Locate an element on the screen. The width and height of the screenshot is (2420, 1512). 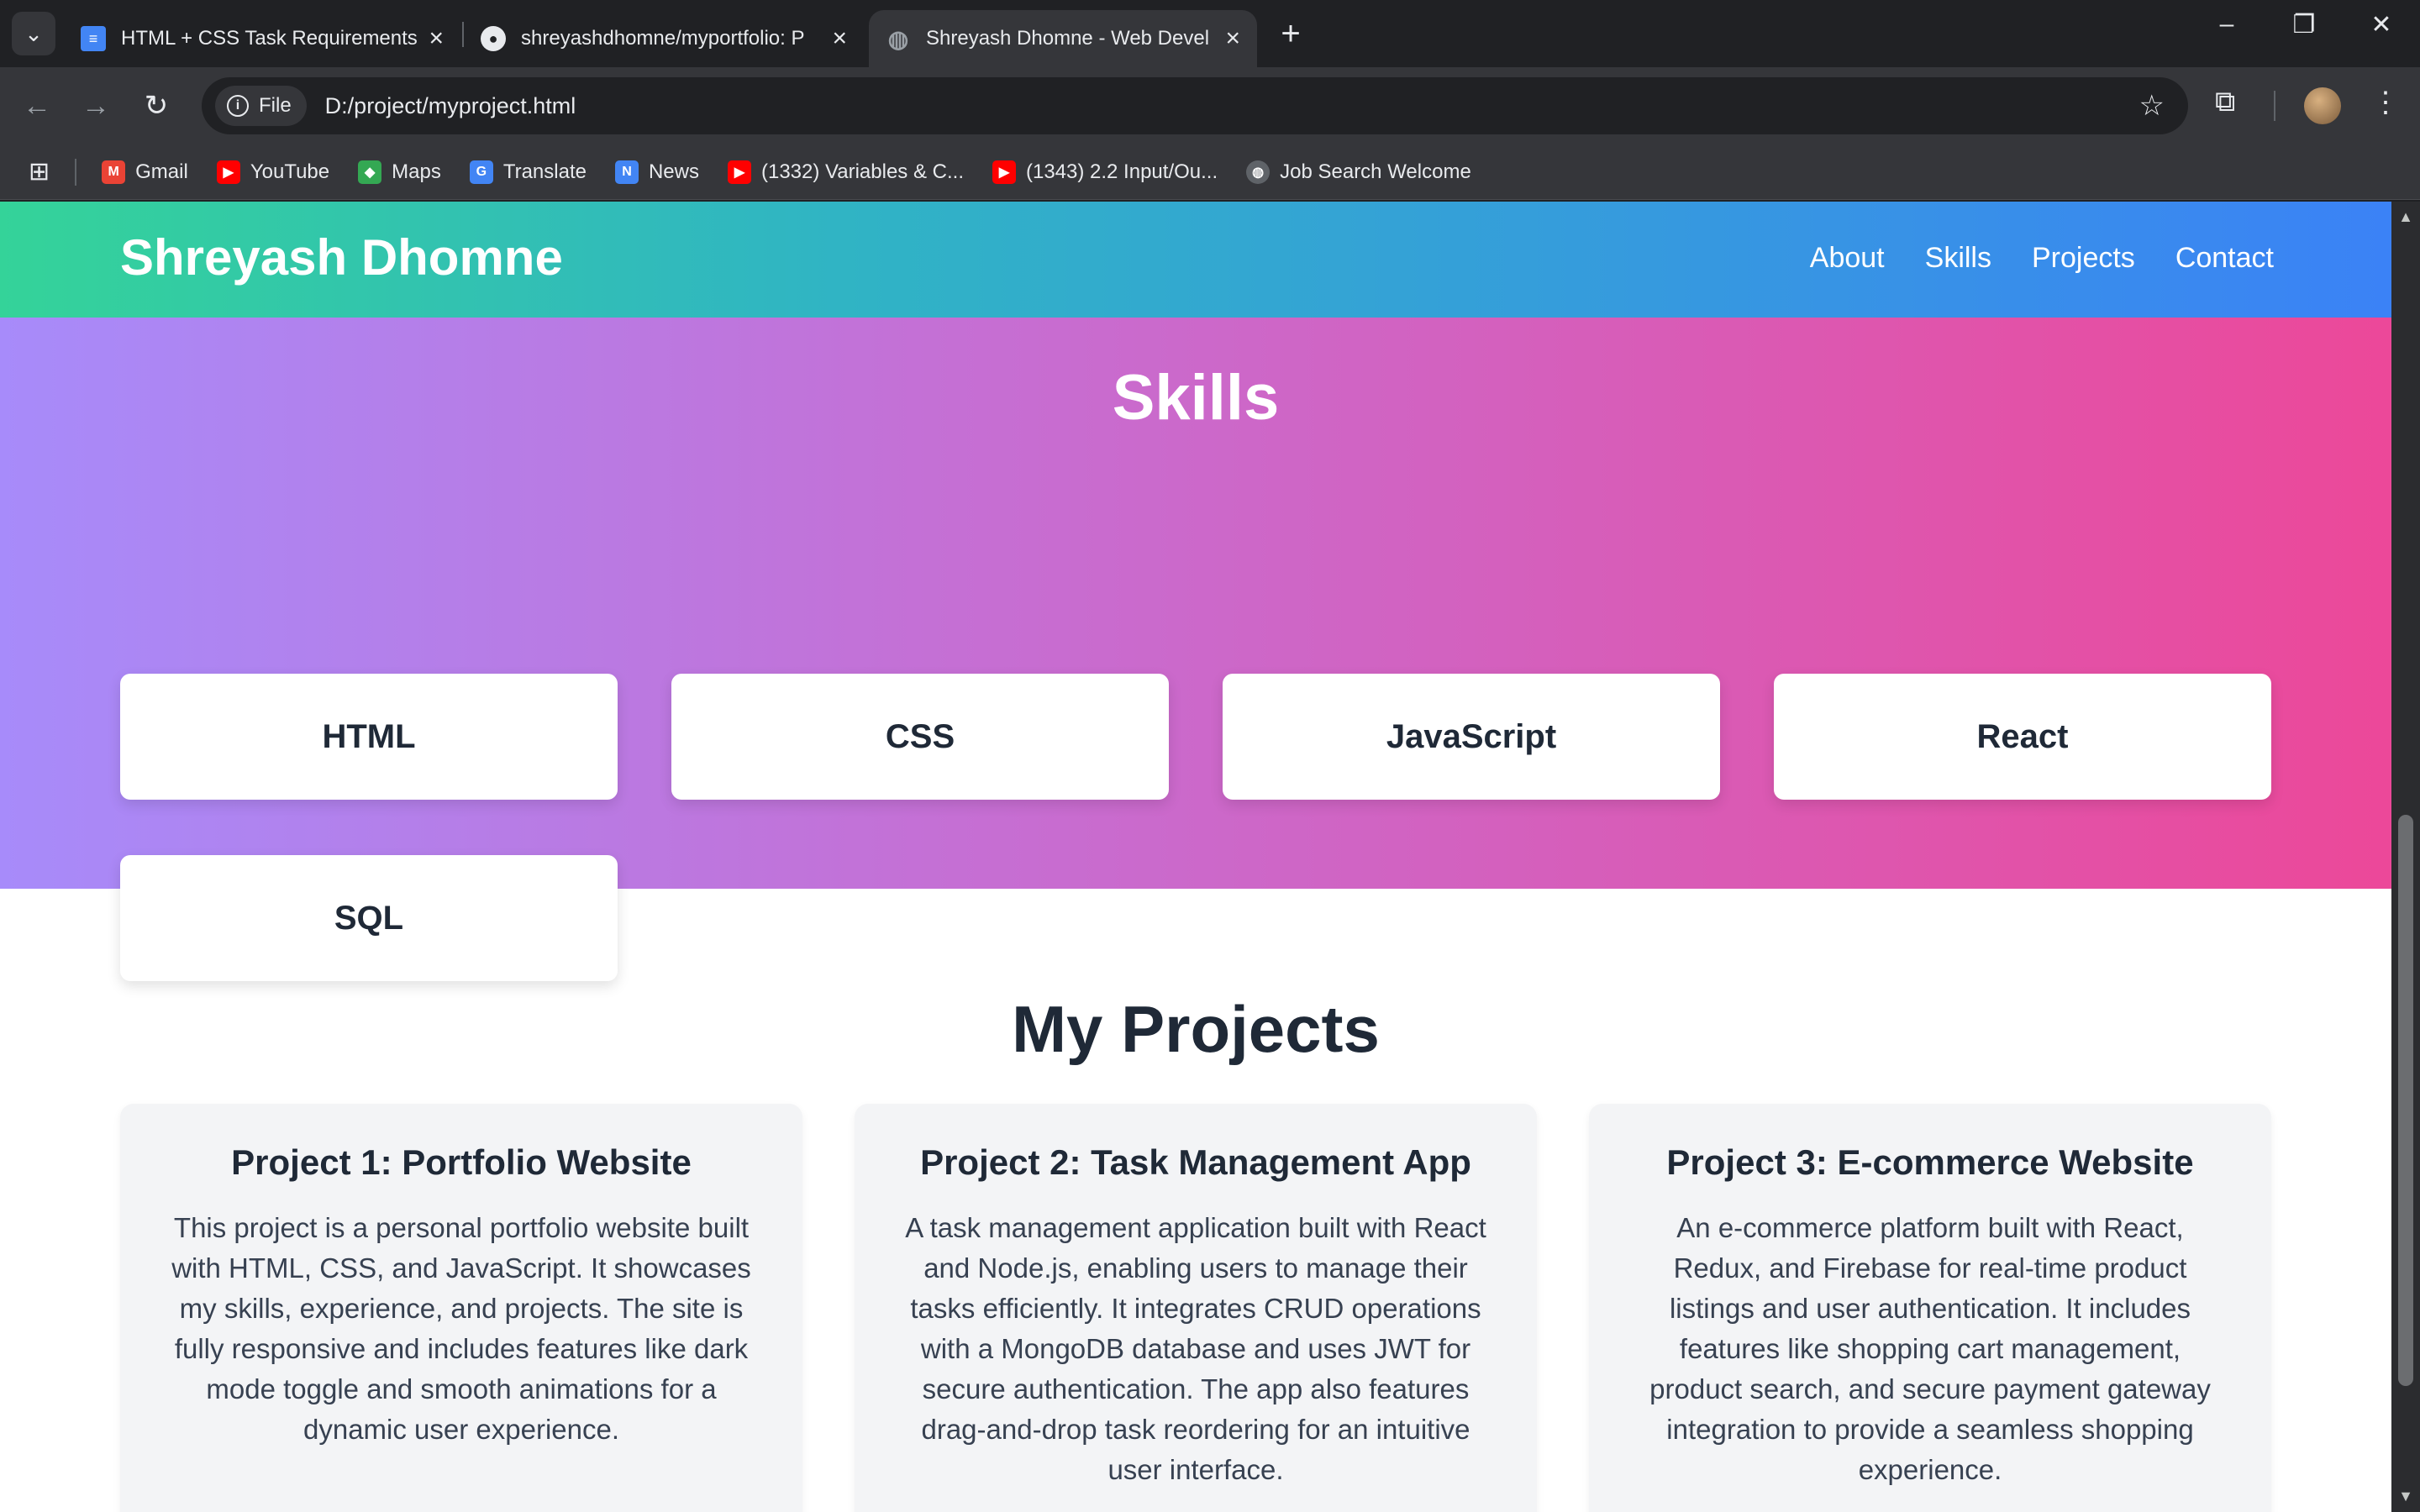
project-title: Project 2: Task Management App is located at coordinates (1195, 1162).